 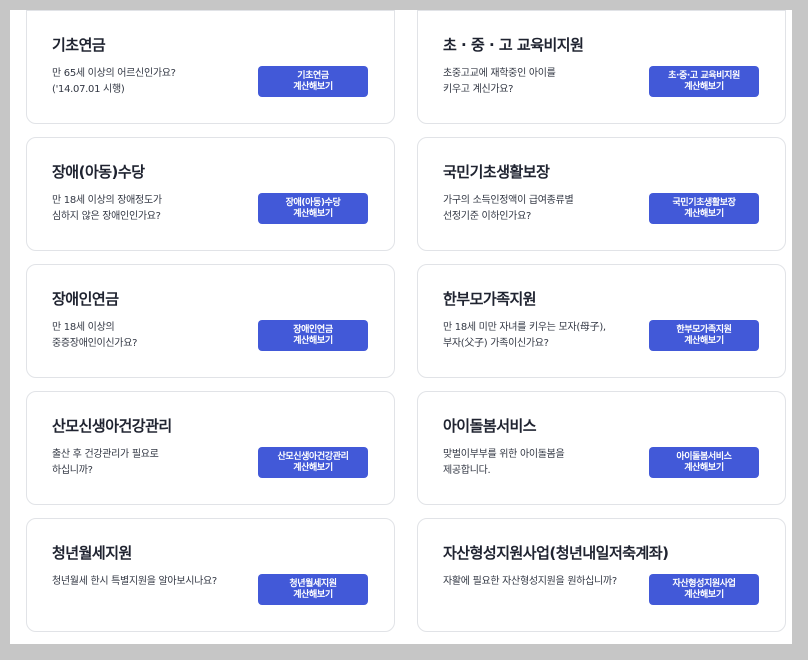 I want to click on button-label: 자산형성지원사업, so click(x=704, y=583).